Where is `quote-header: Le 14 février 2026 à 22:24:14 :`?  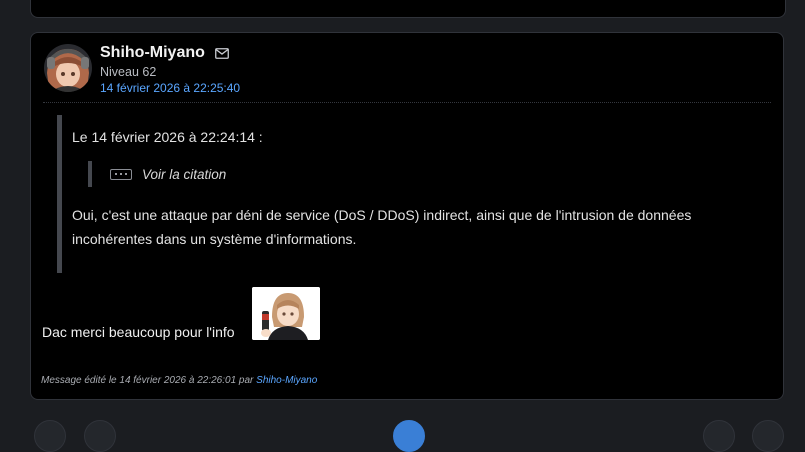 quote-header: Le 14 février 2026 à 22:24:14 : is located at coordinates (167, 137).